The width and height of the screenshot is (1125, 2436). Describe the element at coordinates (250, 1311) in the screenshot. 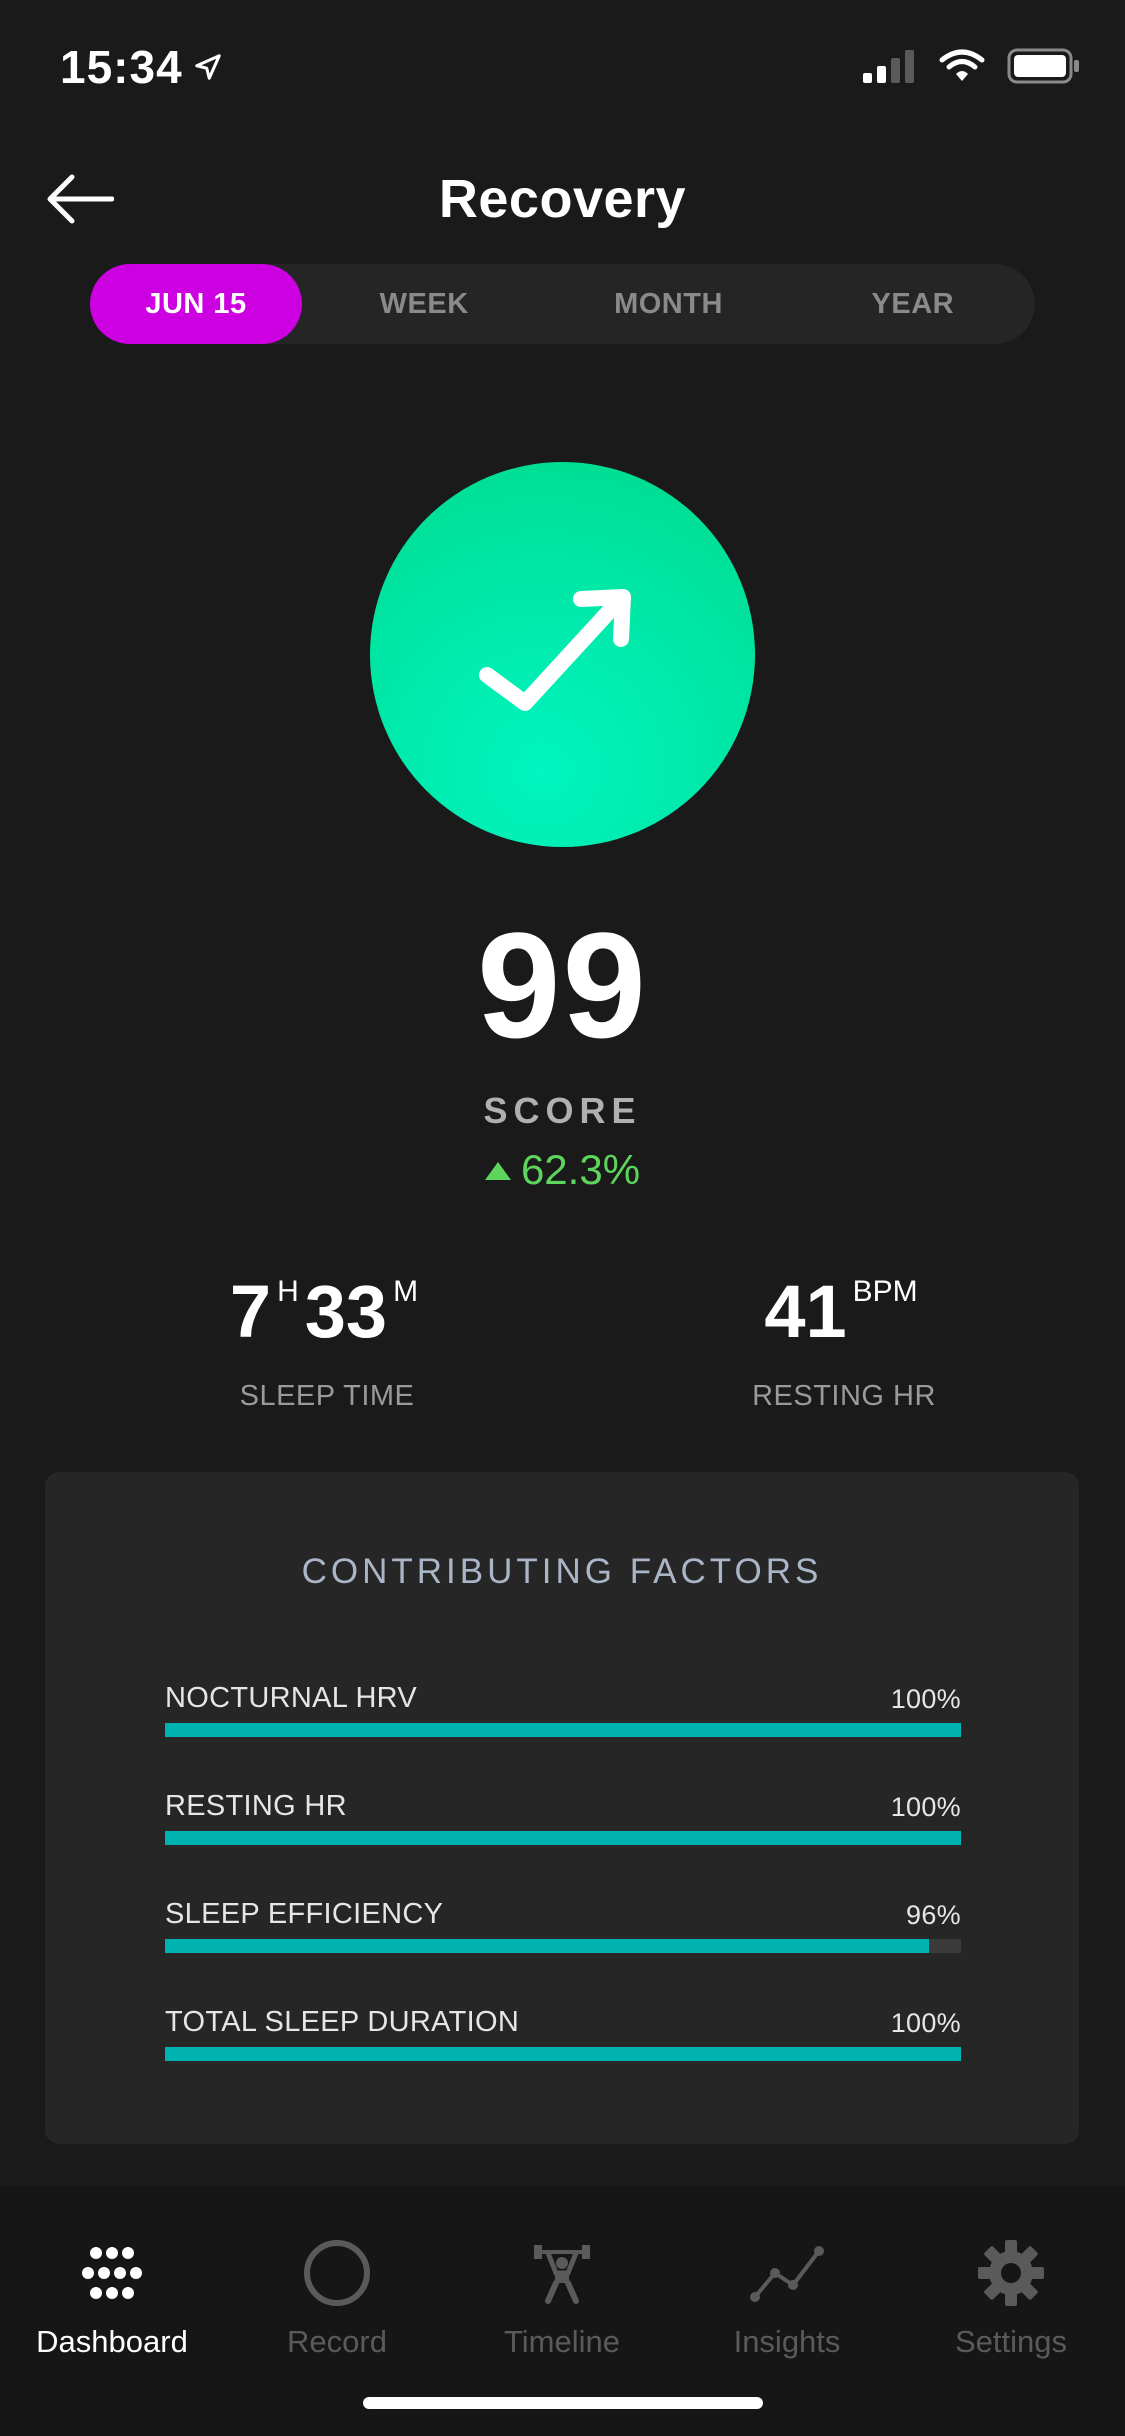

I see `sleep-hours: 7` at that location.